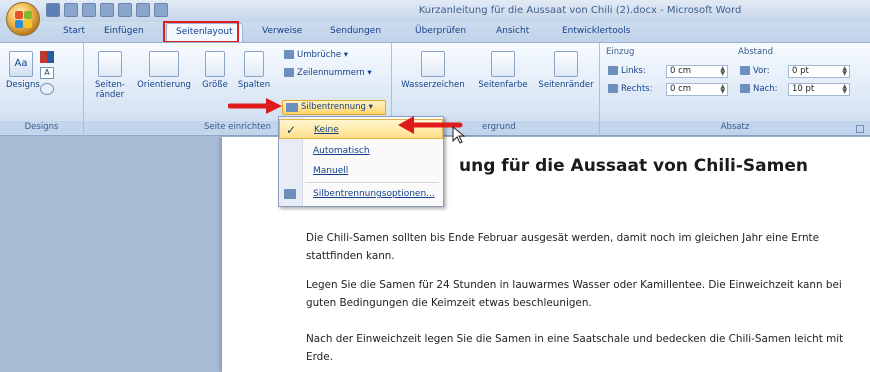  Describe the element at coordinates (512, 31) in the screenshot. I see `tab-ansicht: Ansicht` at that location.